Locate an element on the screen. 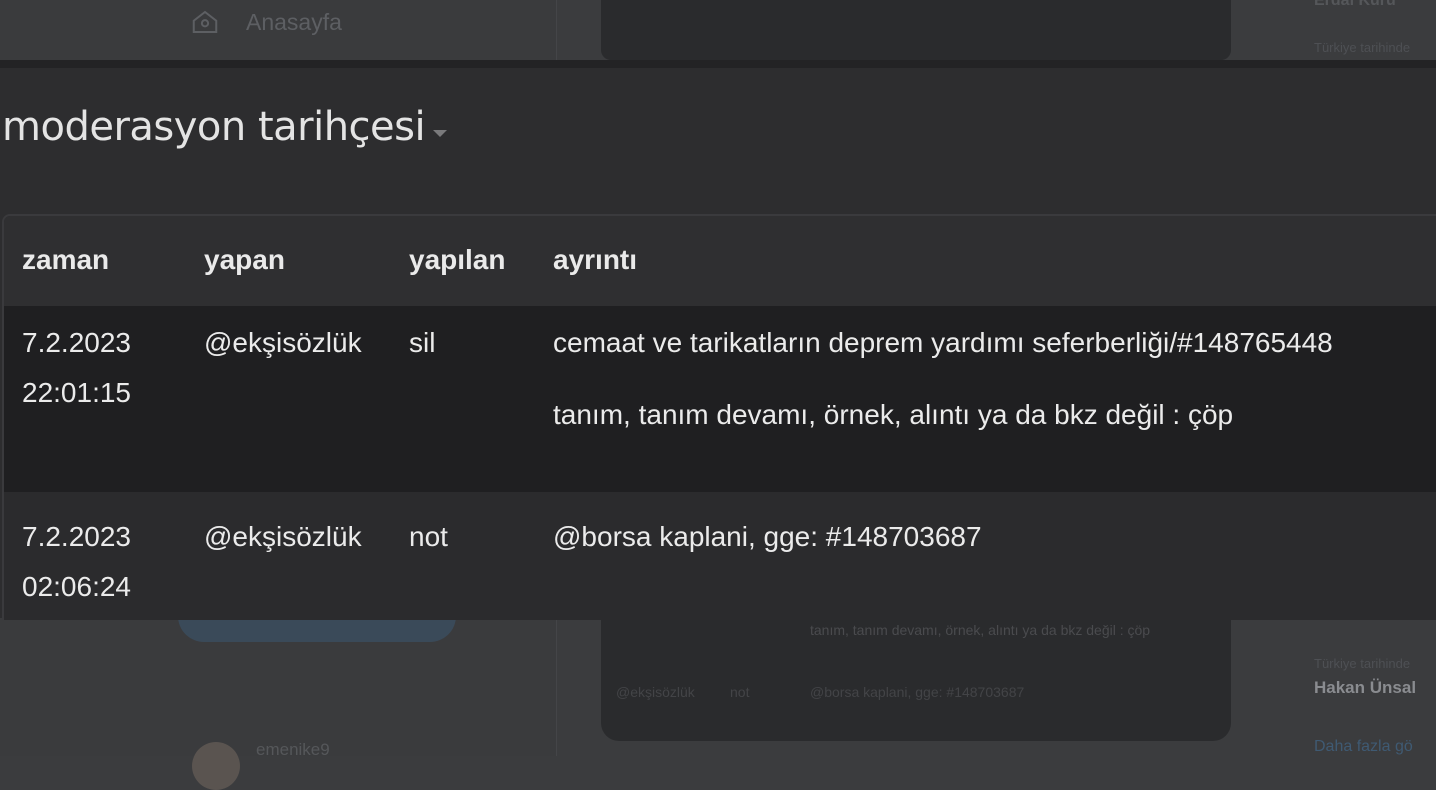 The image size is (1436, 790). column-header-detail: ayrıntı is located at coordinates (595, 259).